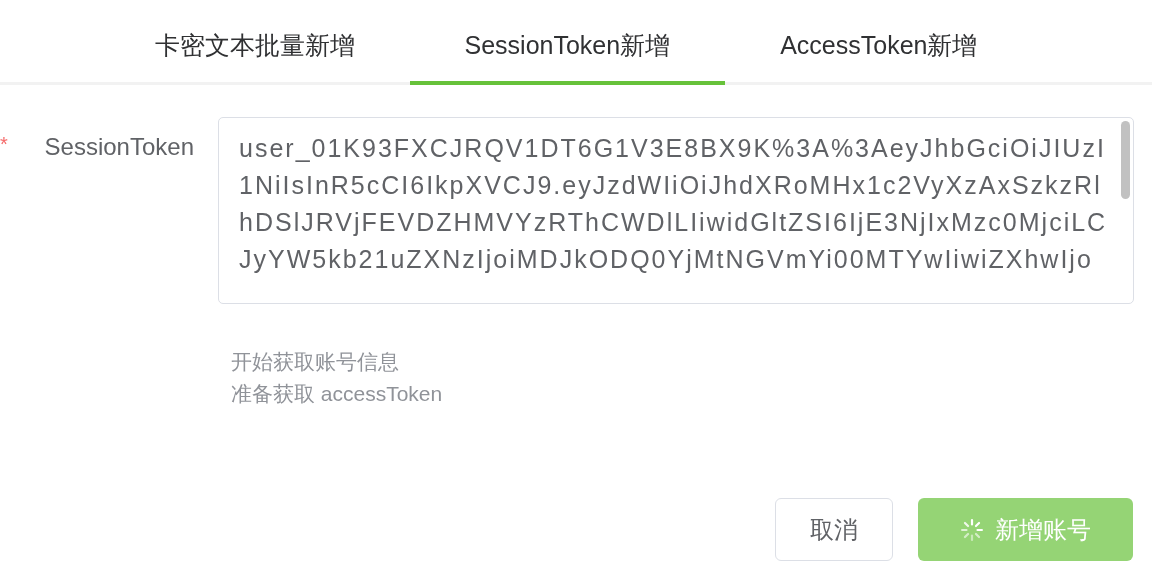 The image size is (1152, 576). Describe the element at coordinates (567, 42) in the screenshot. I see `tab: SessionToken新增` at that location.